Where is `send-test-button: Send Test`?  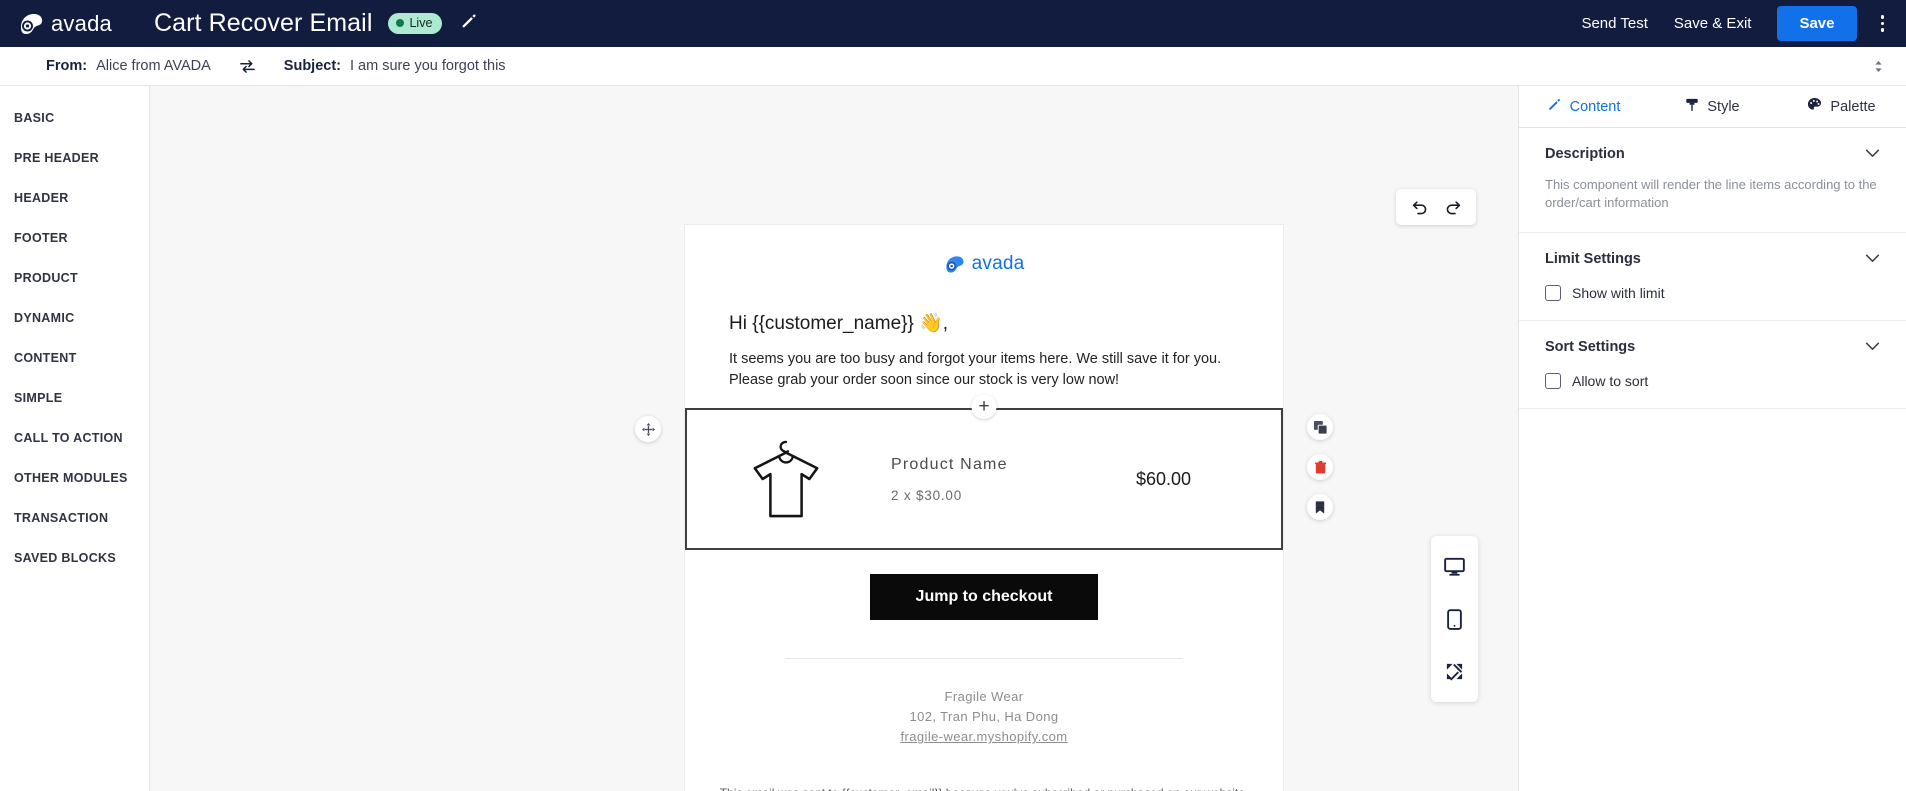
send-test-button: Send Test is located at coordinates (1614, 23).